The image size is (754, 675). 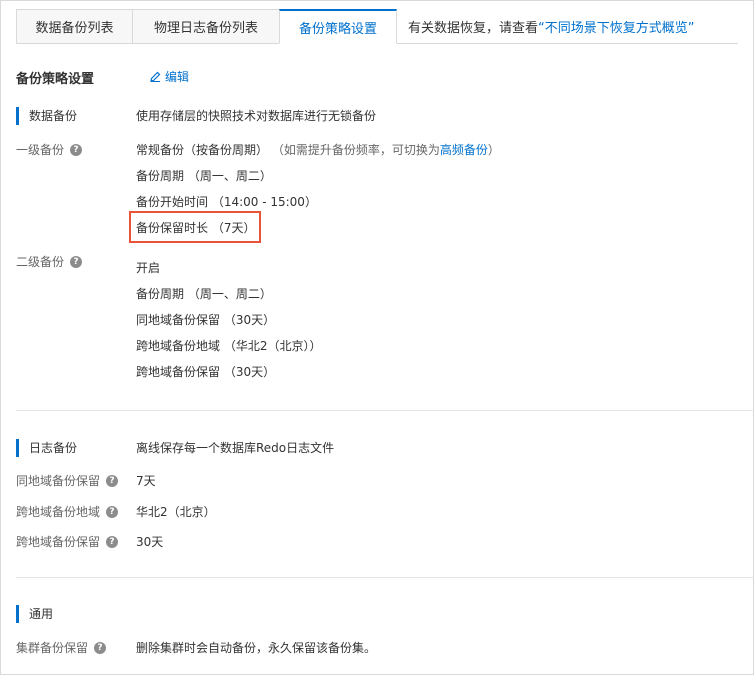 What do you see at coordinates (256, 648) in the screenshot?
I see `cluster-retention-value: 删除集群时会自动备份，永久保留该备份集。` at bounding box center [256, 648].